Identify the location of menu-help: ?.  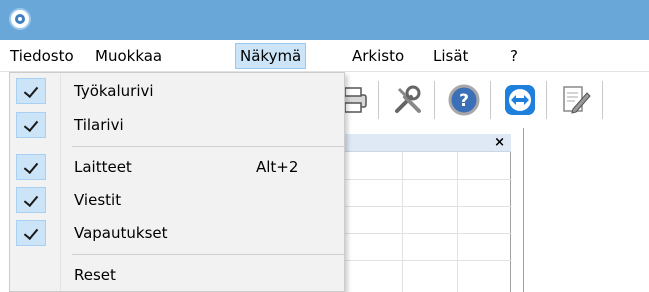
(514, 56).